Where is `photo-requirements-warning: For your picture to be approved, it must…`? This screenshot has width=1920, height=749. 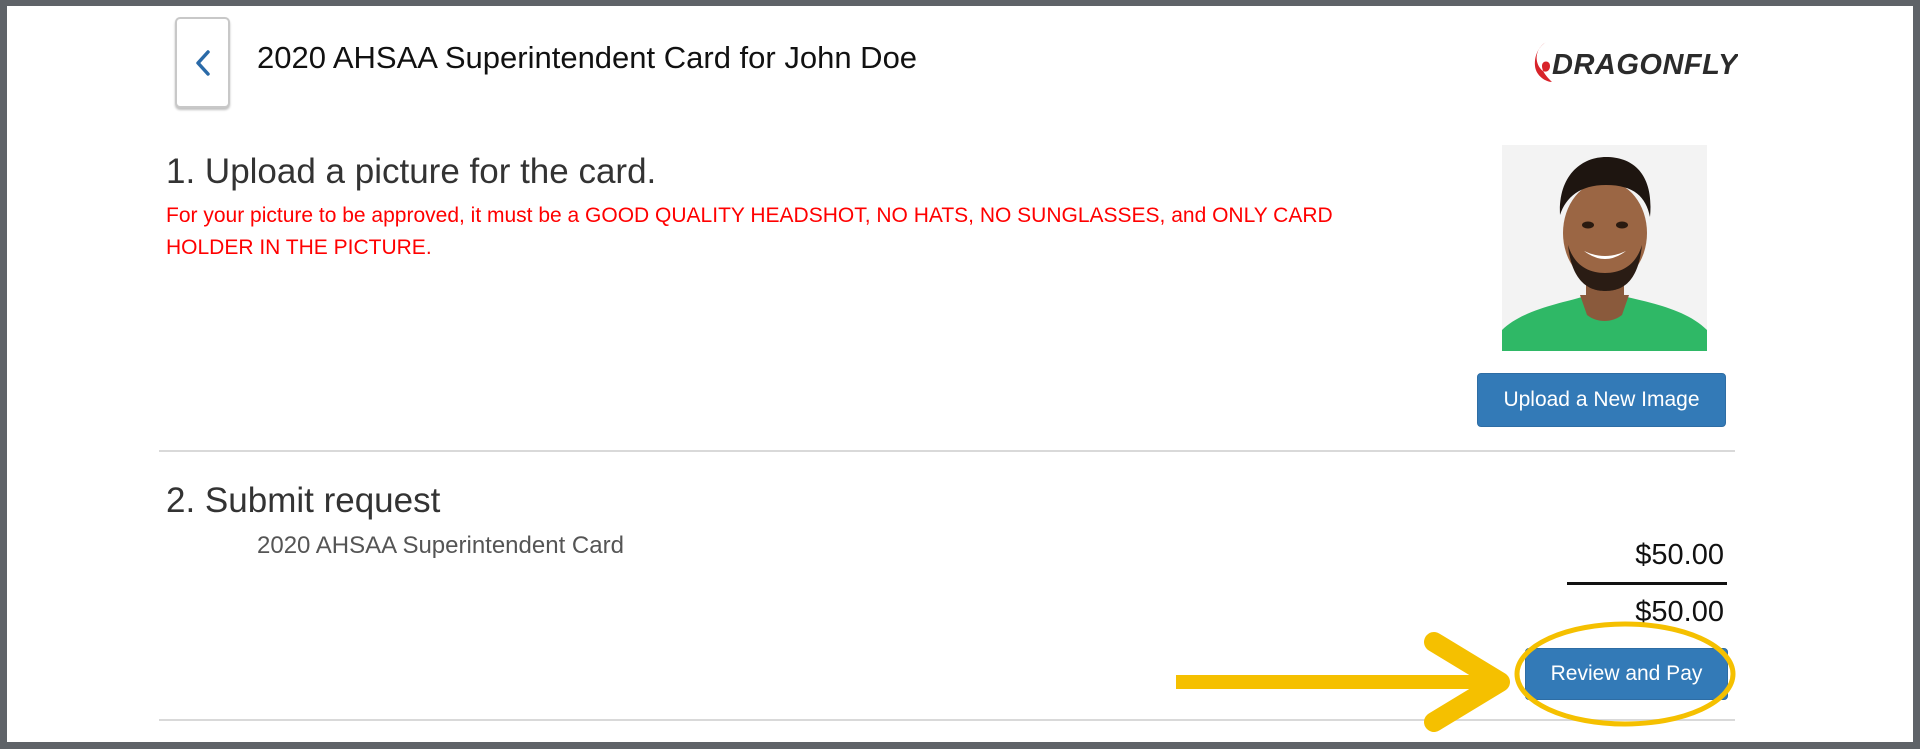
photo-requirements-warning: For your picture to be approved, it must… is located at coordinates (749, 231).